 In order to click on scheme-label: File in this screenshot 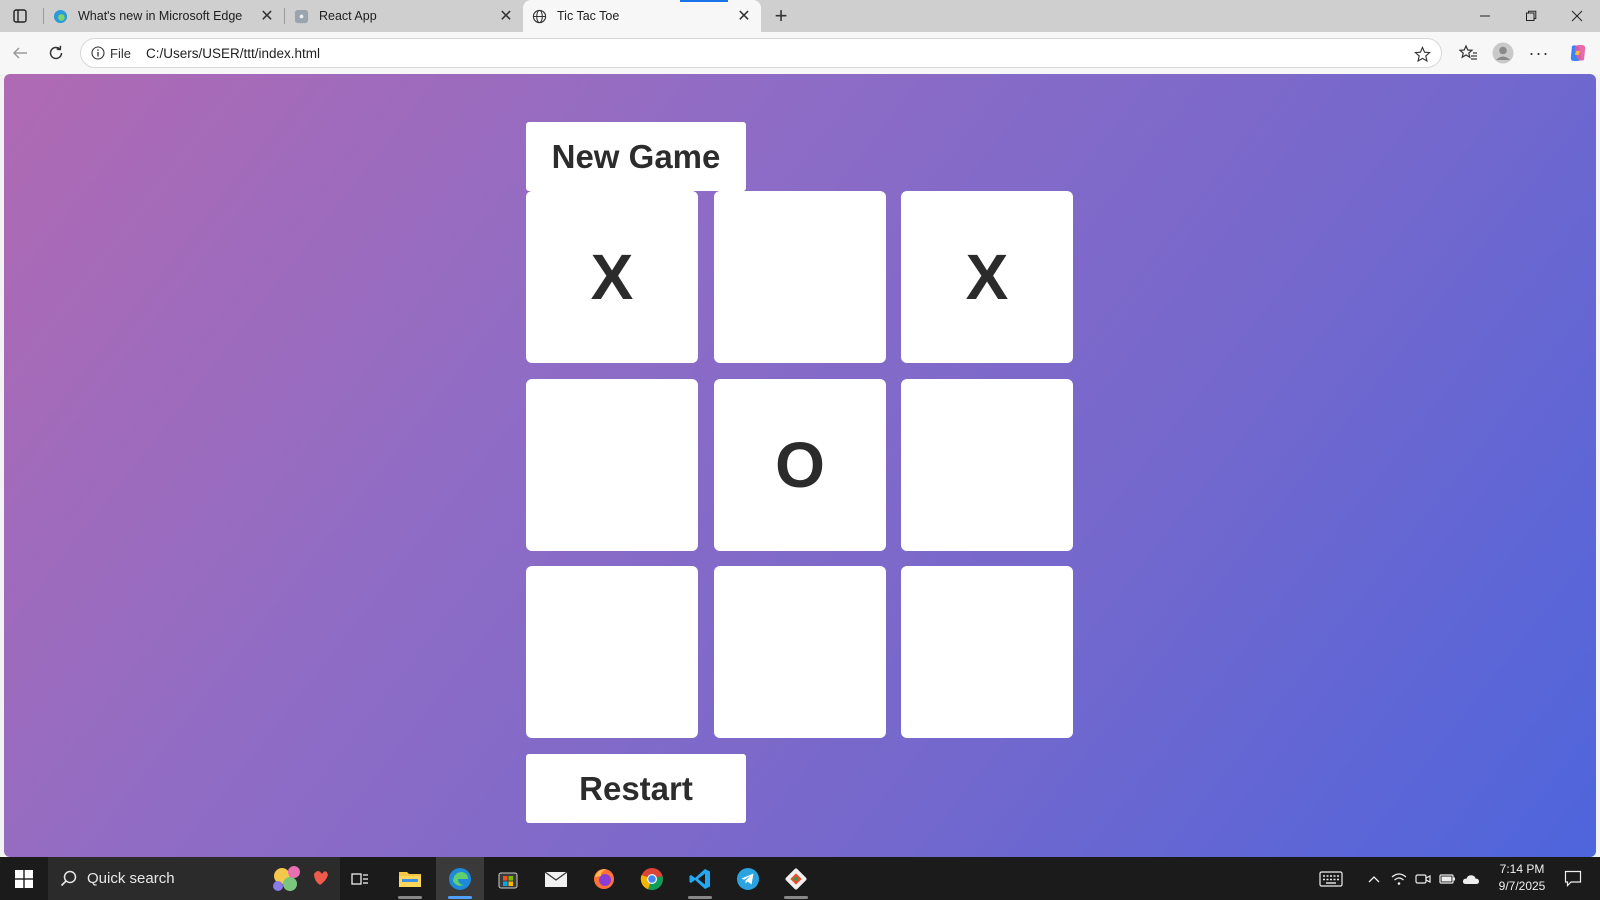, I will do `click(120, 53)`.